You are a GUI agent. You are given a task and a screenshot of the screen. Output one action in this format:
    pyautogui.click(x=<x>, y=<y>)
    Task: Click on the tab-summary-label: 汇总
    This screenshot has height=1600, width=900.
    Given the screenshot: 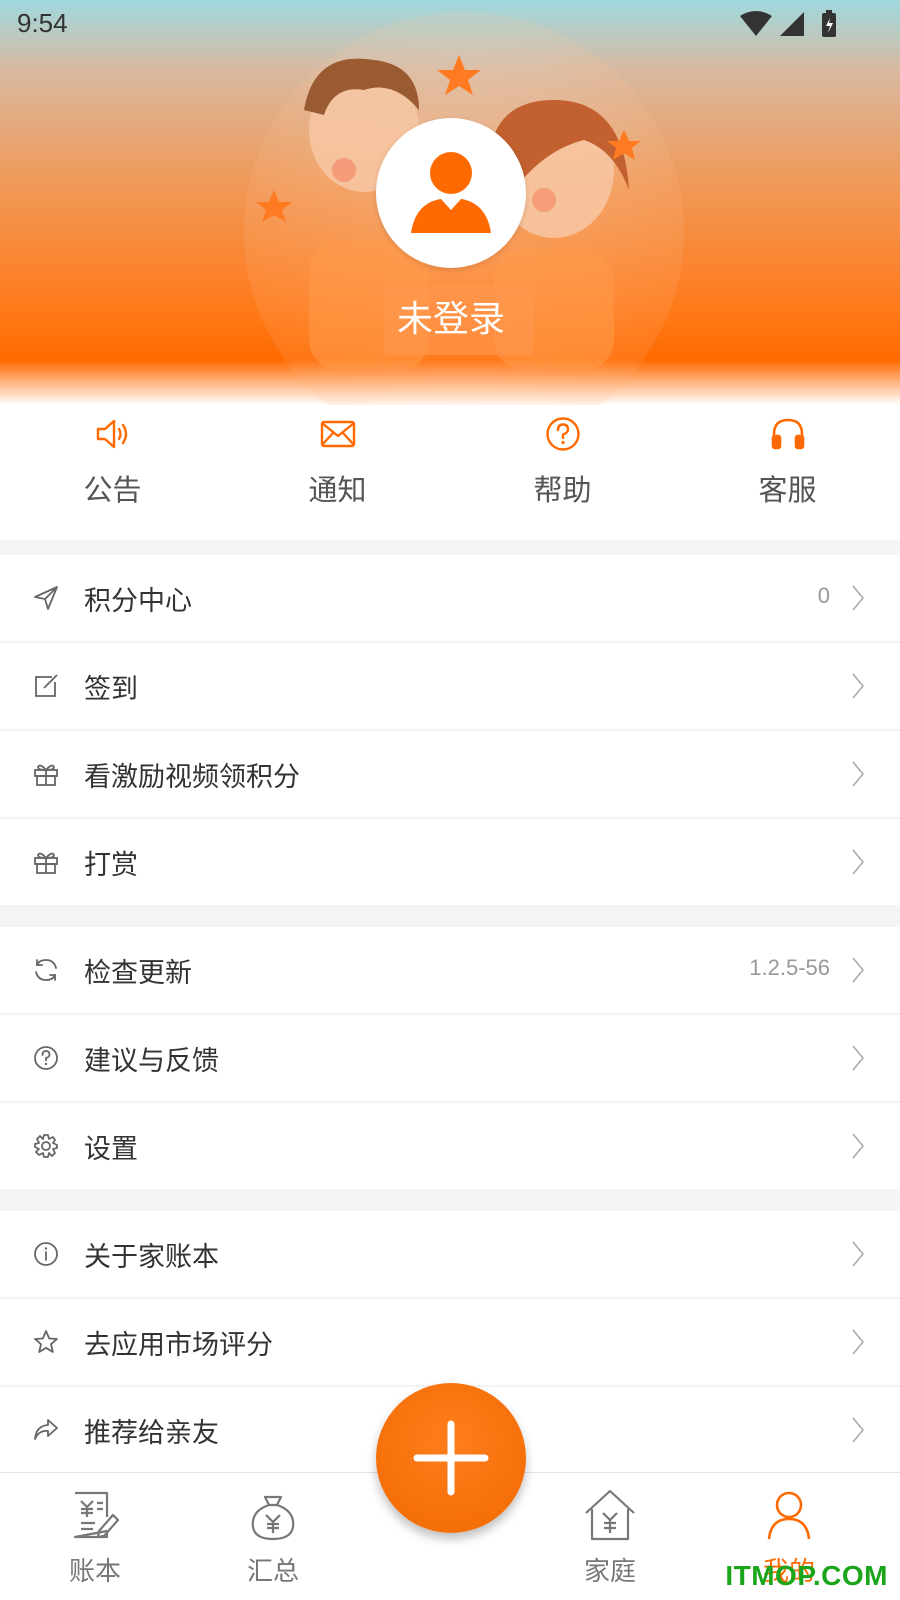 What is the action you would take?
    pyautogui.click(x=272, y=1572)
    